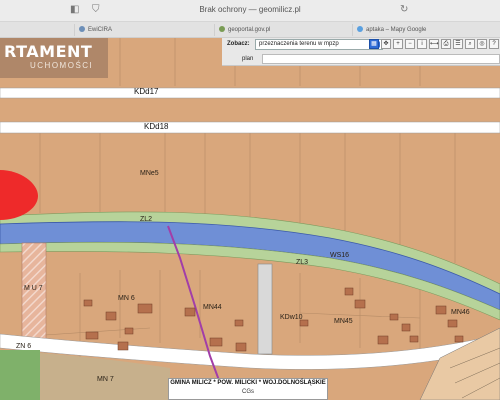 The height and width of the screenshot is (400, 500). Describe the element at coordinates (422, 44) in the screenshot. I see `info-tool-icon: i` at that location.